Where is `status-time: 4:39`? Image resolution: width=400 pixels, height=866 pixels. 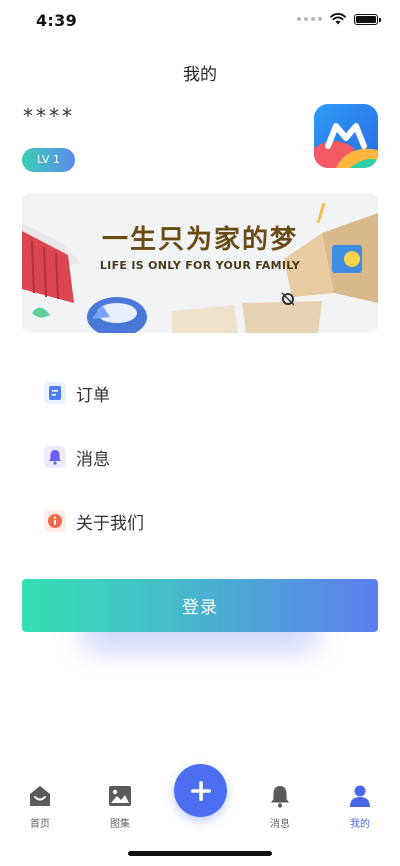
status-time: 4:39 is located at coordinates (56, 20).